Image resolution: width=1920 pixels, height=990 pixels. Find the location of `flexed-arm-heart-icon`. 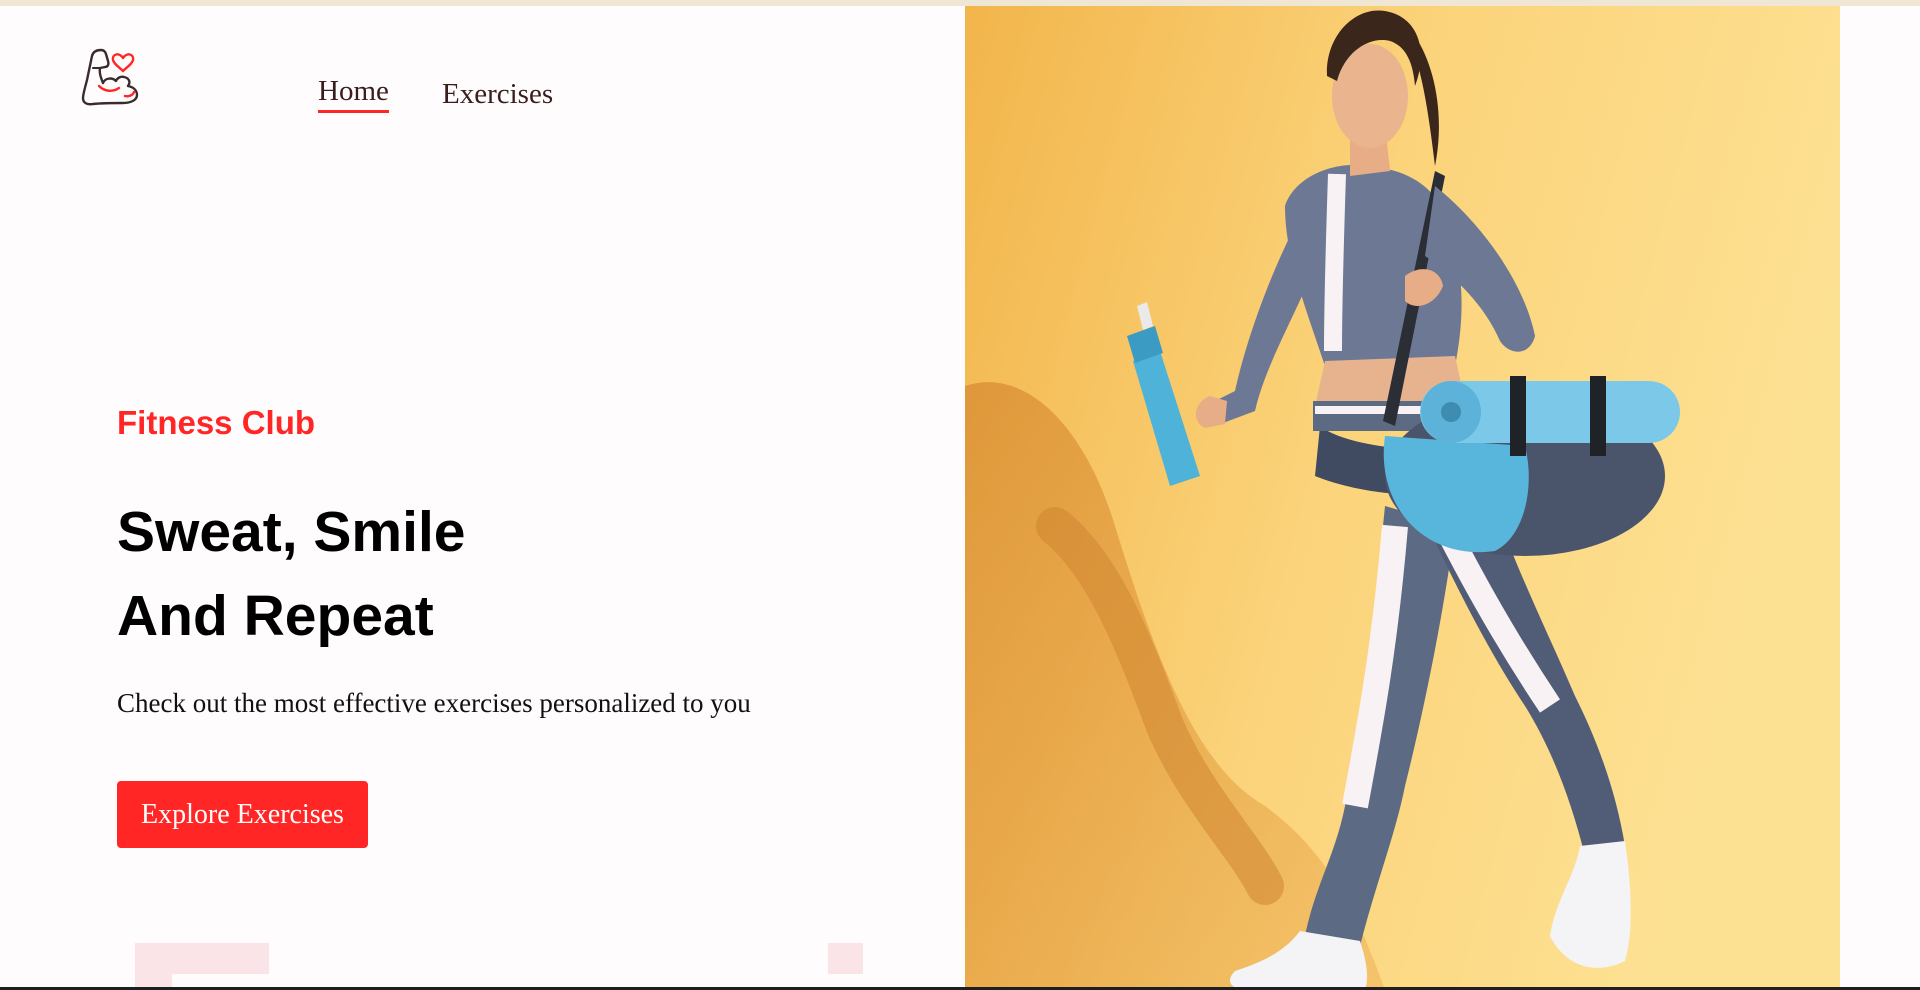

flexed-arm-heart-icon is located at coordinates (110, 77).